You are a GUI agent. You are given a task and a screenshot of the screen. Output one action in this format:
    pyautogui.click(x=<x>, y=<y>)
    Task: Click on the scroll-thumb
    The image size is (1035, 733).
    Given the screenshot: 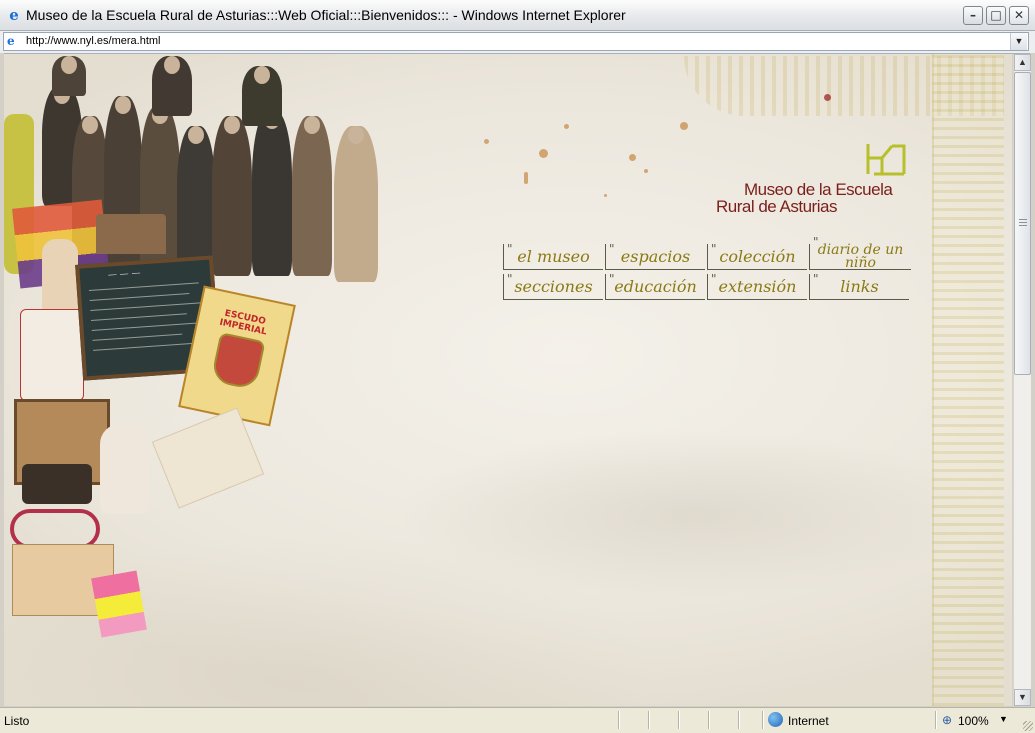 What is the action you would take?
    pyautogui.click(x=1022, y=223)
    